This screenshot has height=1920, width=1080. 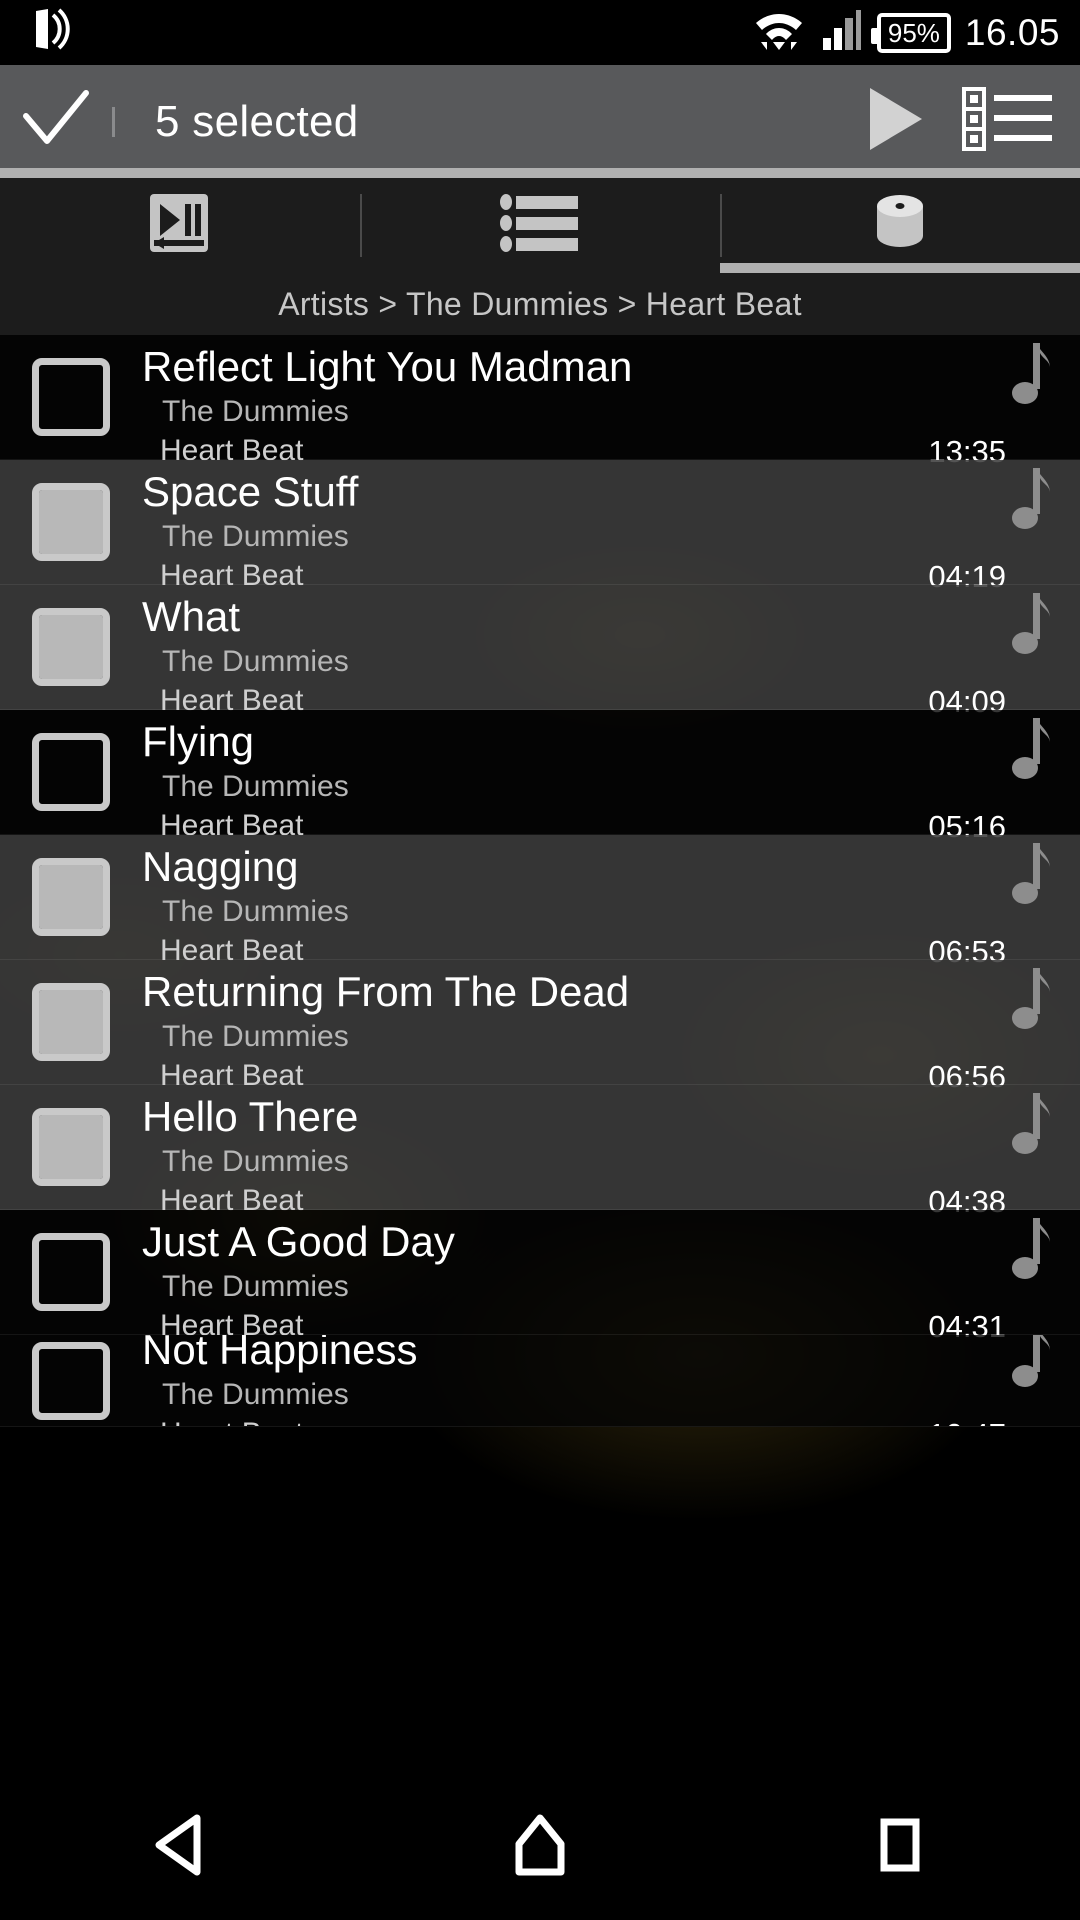 I want to click on track-title: Returning From The Dead, so click(x=386, y=991).